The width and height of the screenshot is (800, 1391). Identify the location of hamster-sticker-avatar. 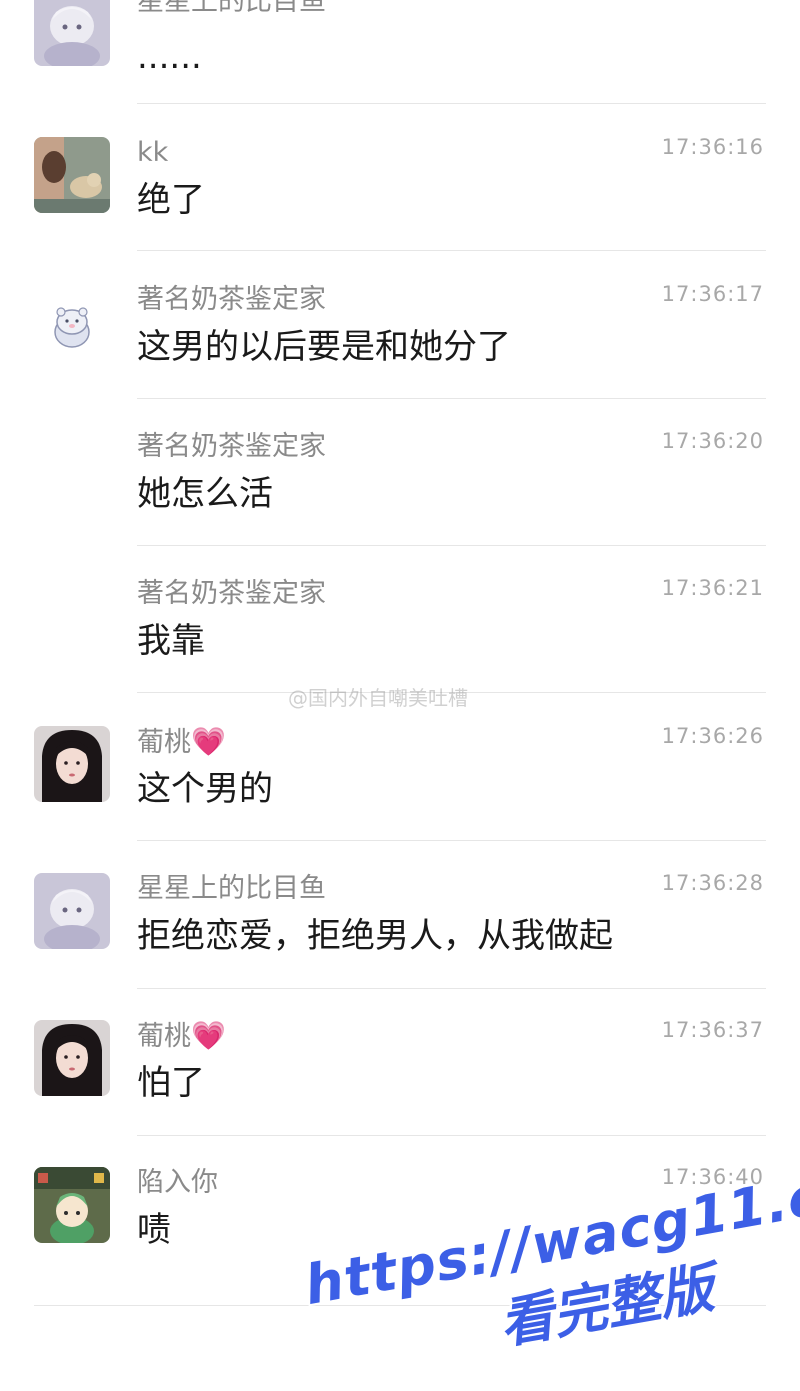
(72, 322).